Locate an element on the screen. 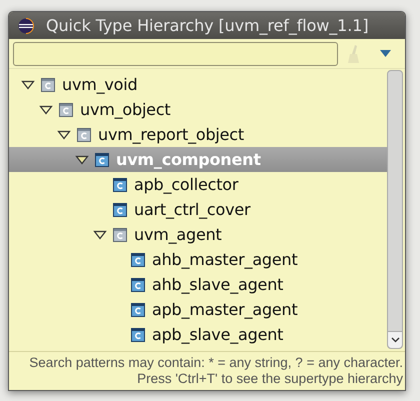  type-name: uvm_void is located at coordinates (100, 84).